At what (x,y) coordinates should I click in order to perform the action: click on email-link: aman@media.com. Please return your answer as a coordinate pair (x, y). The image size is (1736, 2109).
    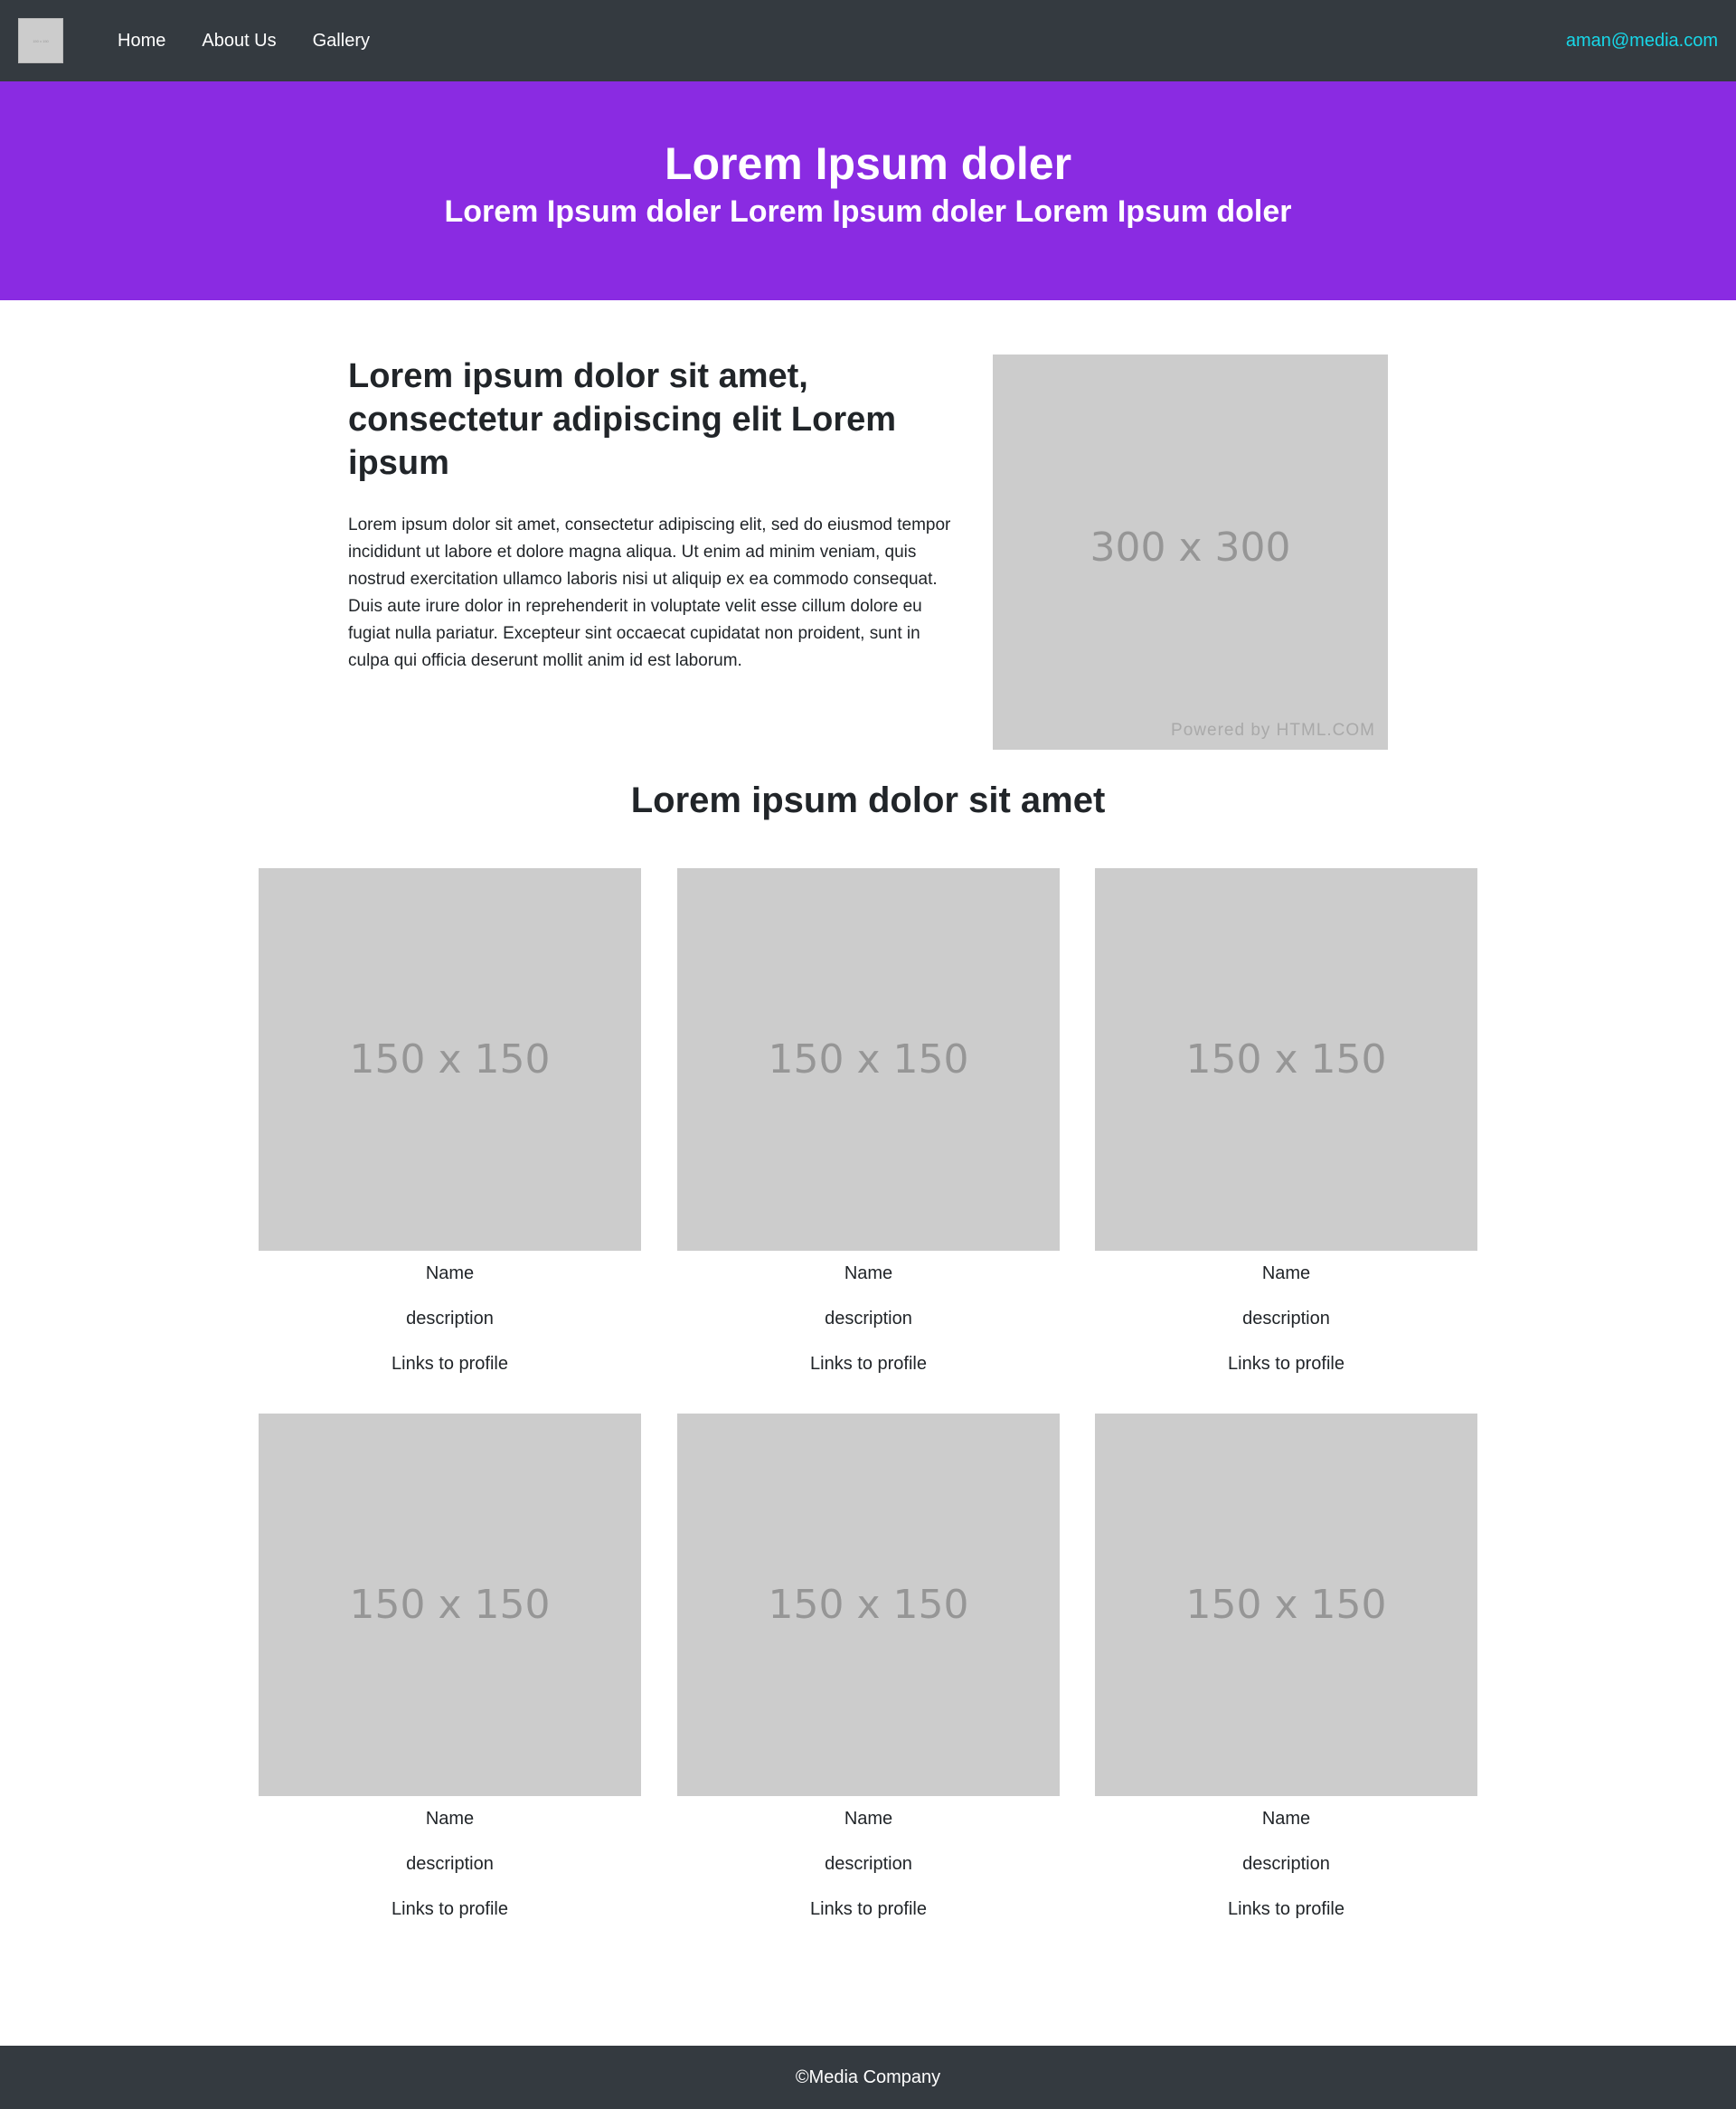
    Looking at the image, I should click on (1642, 41).